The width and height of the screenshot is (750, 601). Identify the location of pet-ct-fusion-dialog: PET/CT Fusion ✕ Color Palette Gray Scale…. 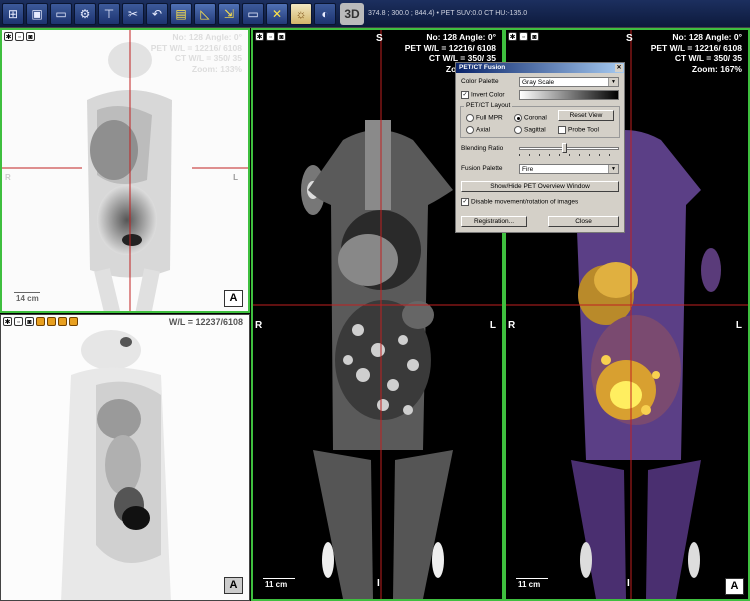
(540, 147).